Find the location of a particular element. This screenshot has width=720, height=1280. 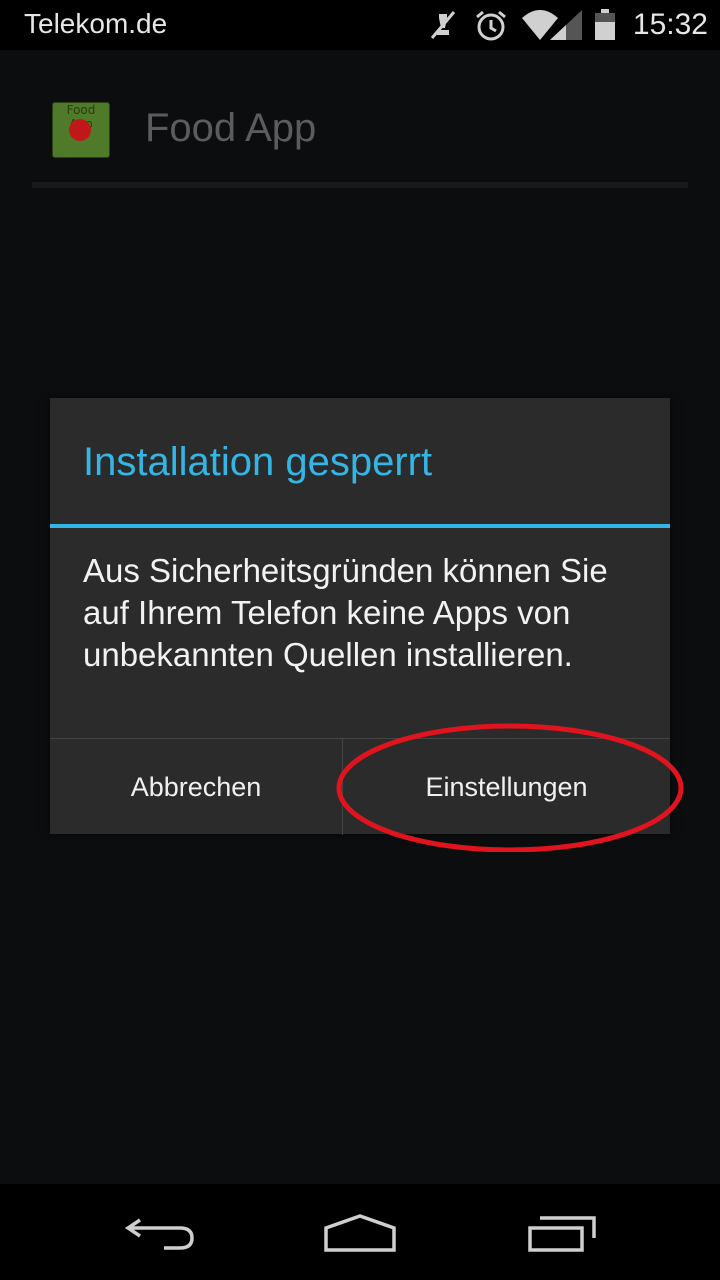

action-bar: Food App Food App is located at coordinates (360, 120).